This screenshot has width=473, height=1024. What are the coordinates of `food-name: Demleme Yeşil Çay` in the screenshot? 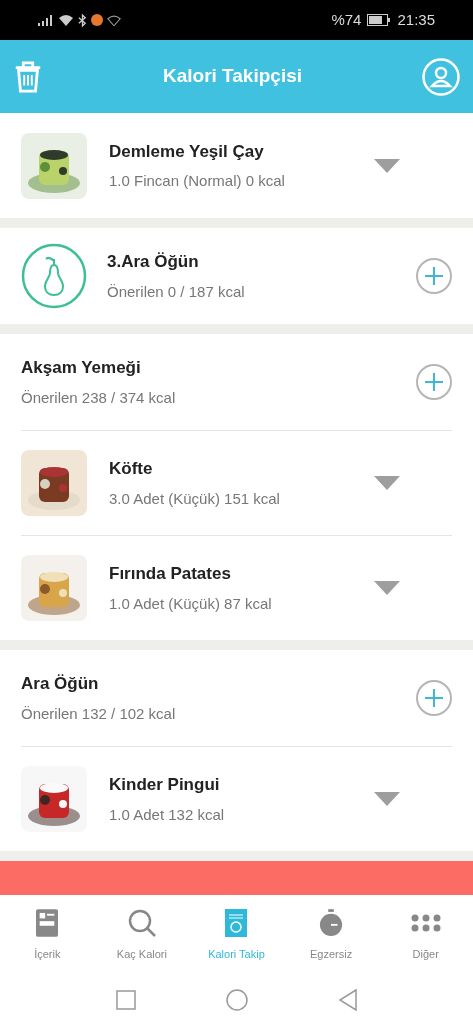 It's located at (187, 151).